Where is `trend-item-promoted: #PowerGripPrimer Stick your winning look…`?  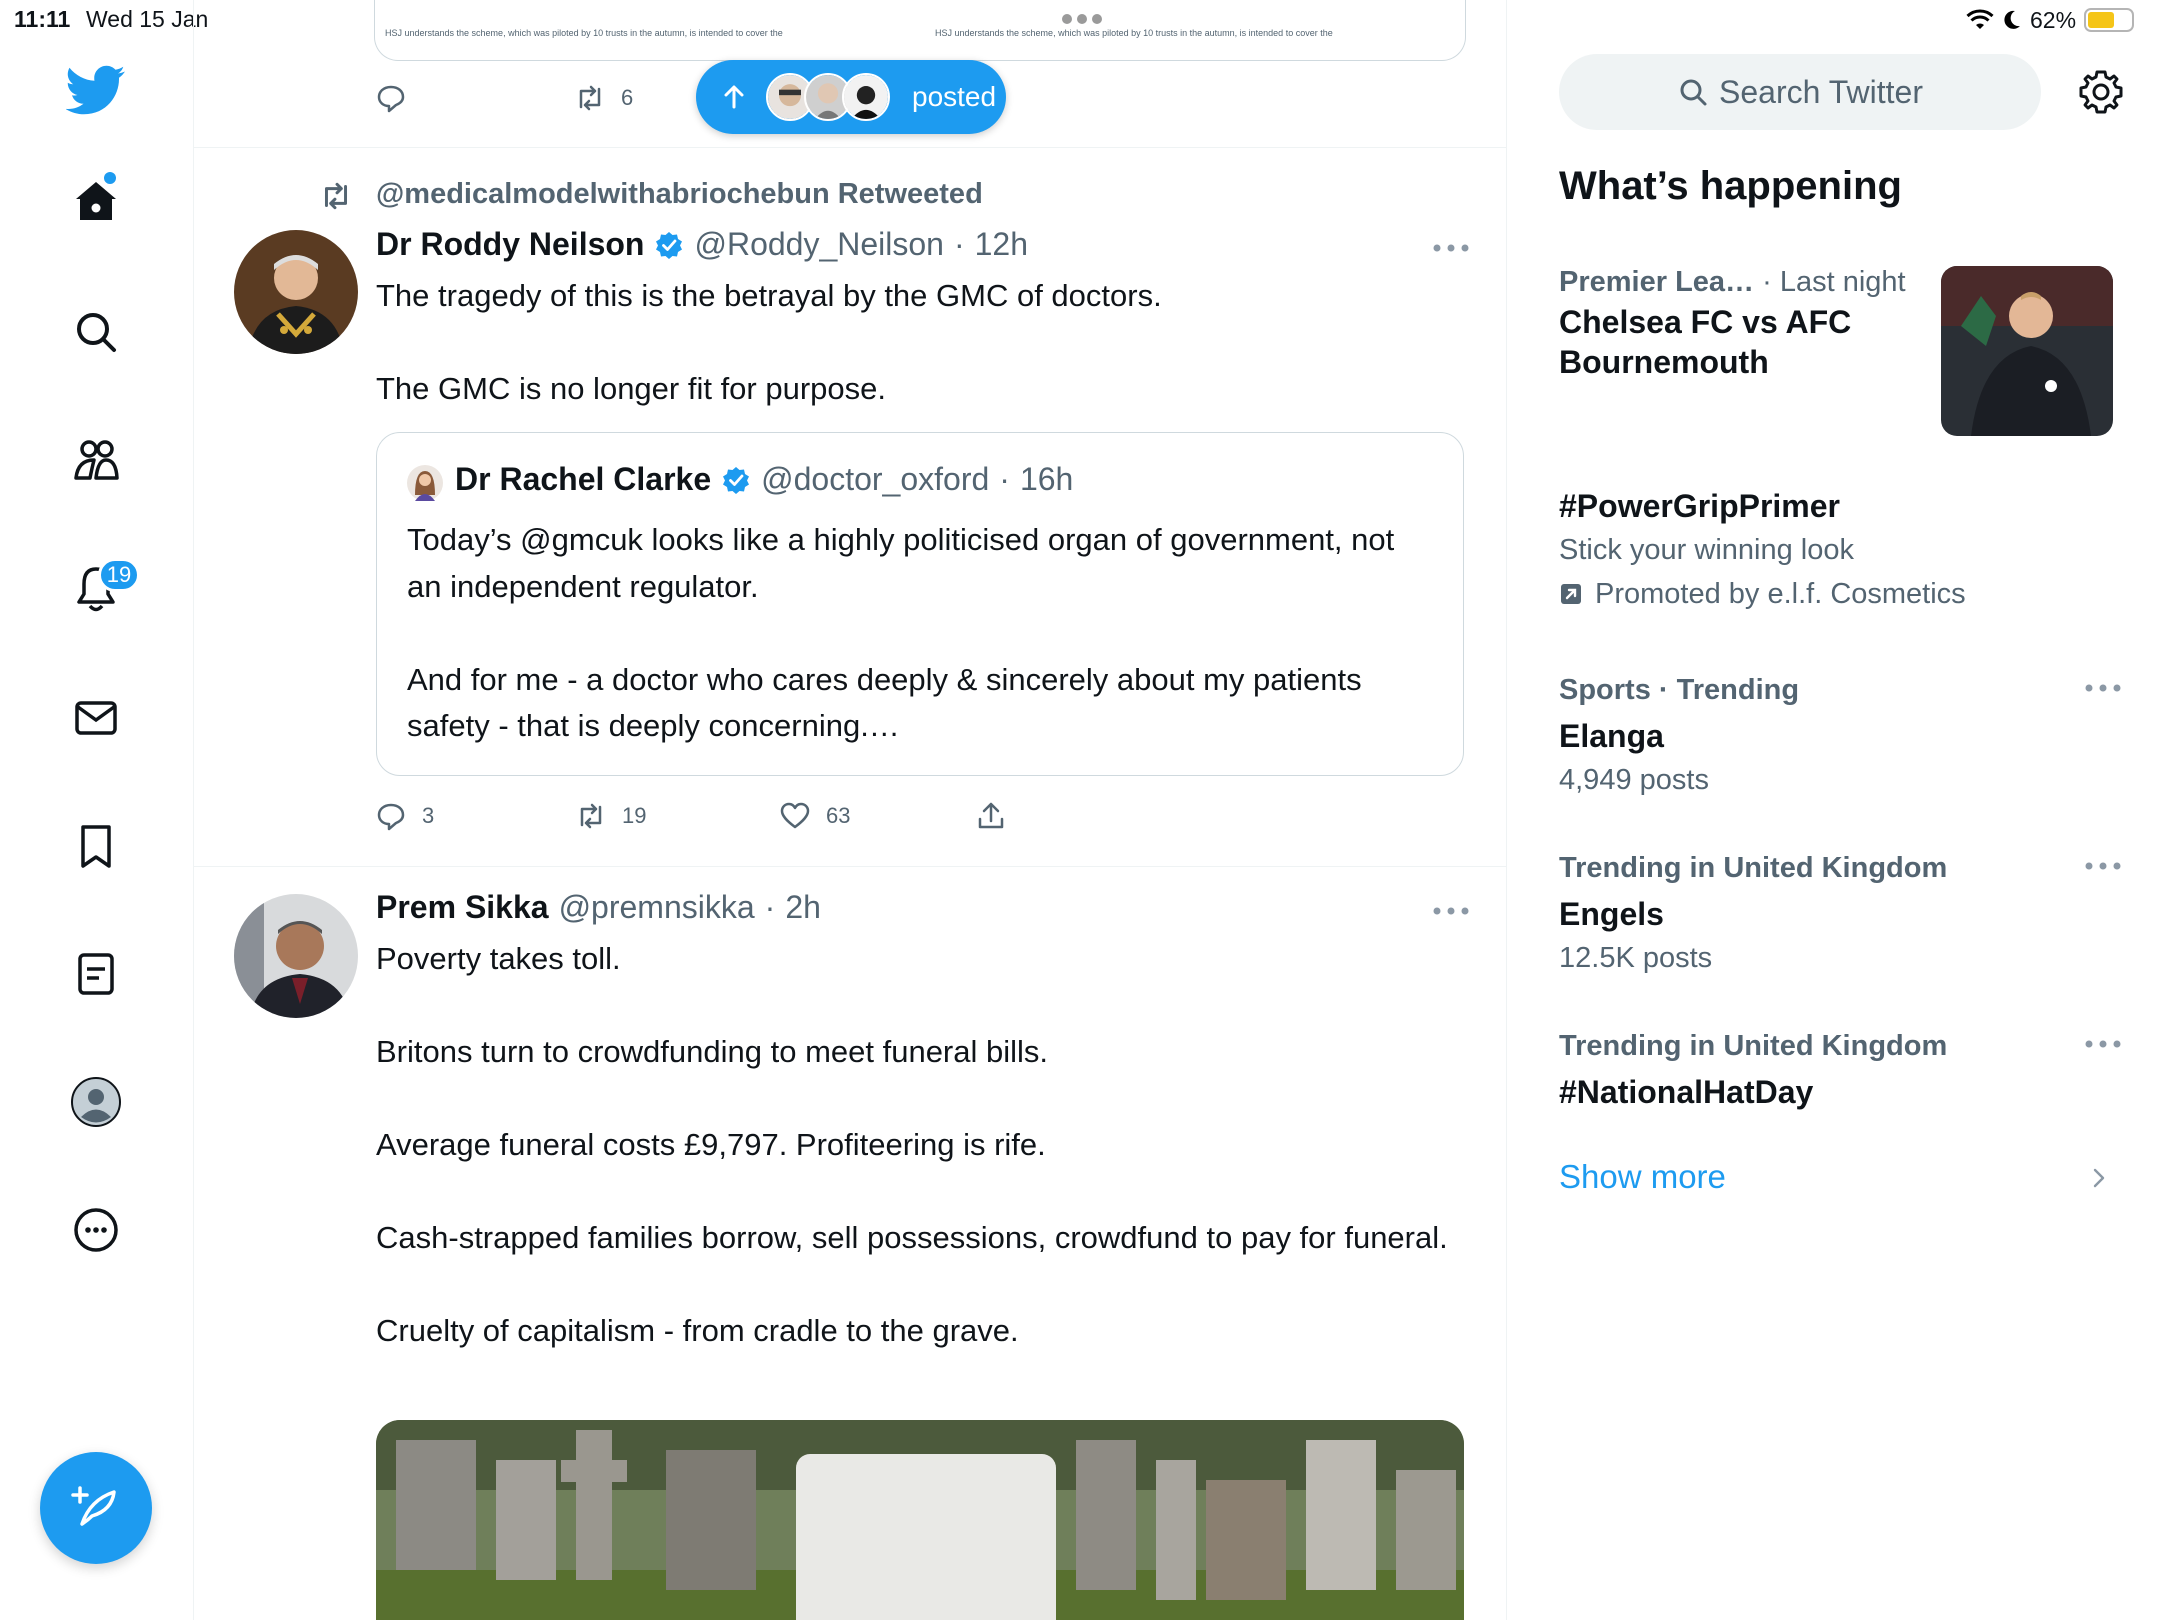 trend-item-promoted: #PowerGripPrimer Stick your winning look… is located at coordinates (1839, 550).